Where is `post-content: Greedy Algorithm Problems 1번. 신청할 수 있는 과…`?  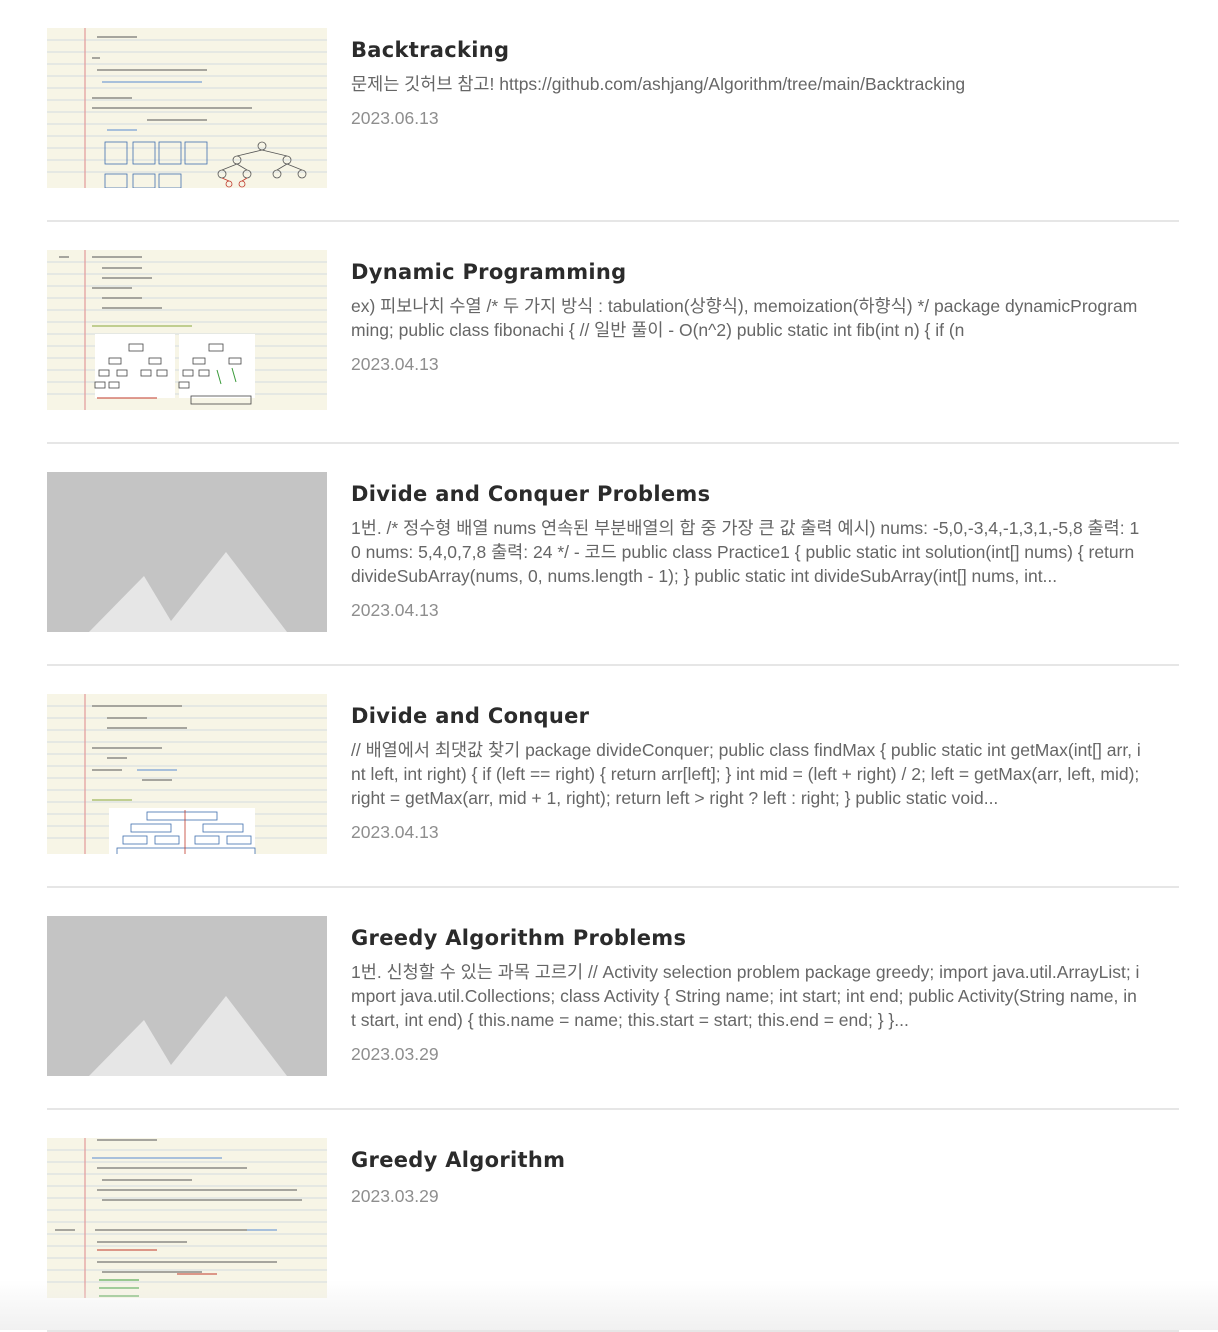 post-content: Greedy Algorithm Problems 1번. 신청할 수 있는 과… is located at coordinates (746, 995).